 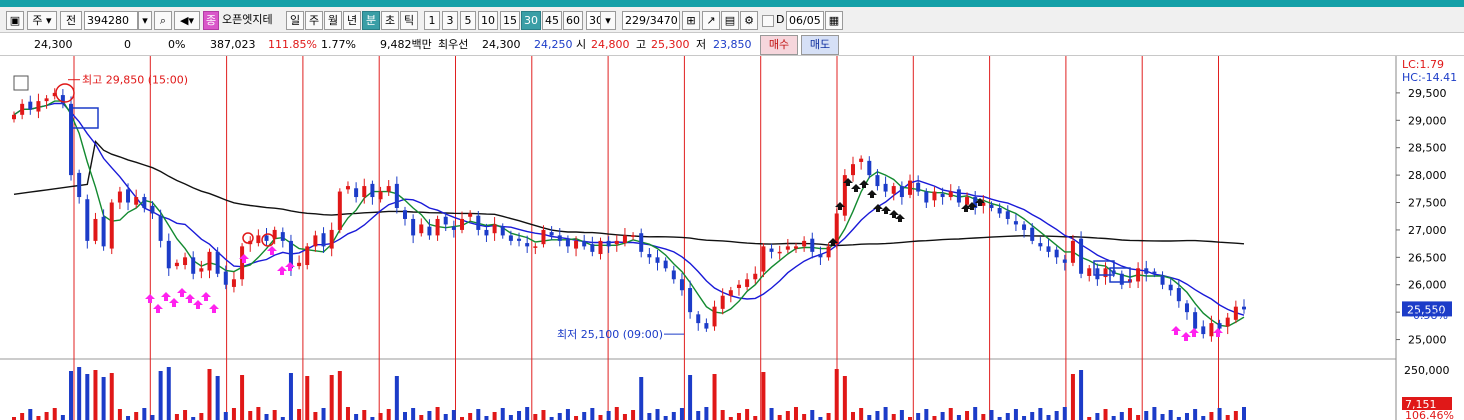 I want to click on chart-type-icon: ⊞, so click(x=691, y=20).